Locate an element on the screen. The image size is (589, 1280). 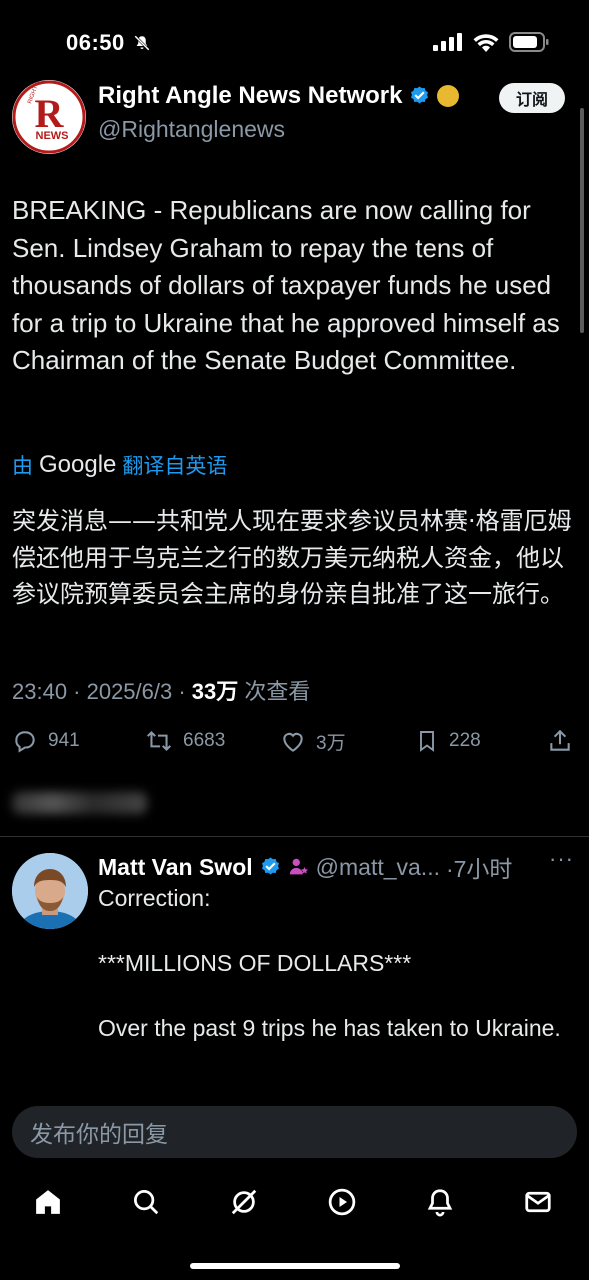
reply-button: 941 is located at coordinates (46, 741).